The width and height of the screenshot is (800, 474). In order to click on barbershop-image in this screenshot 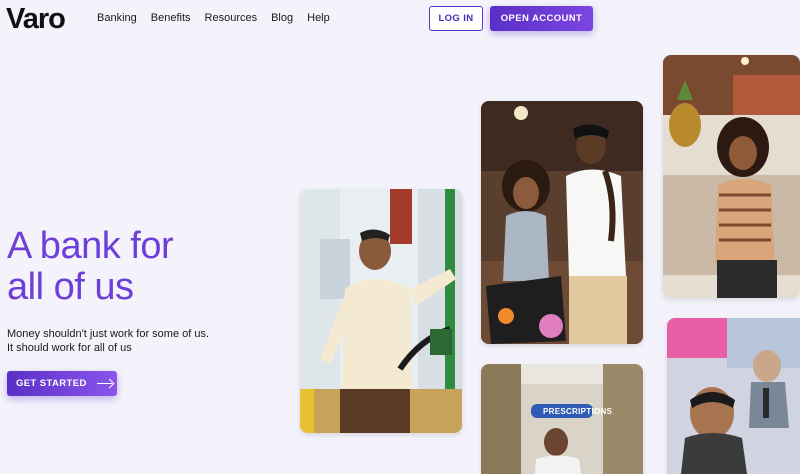, I will do `click(733, 396)`.